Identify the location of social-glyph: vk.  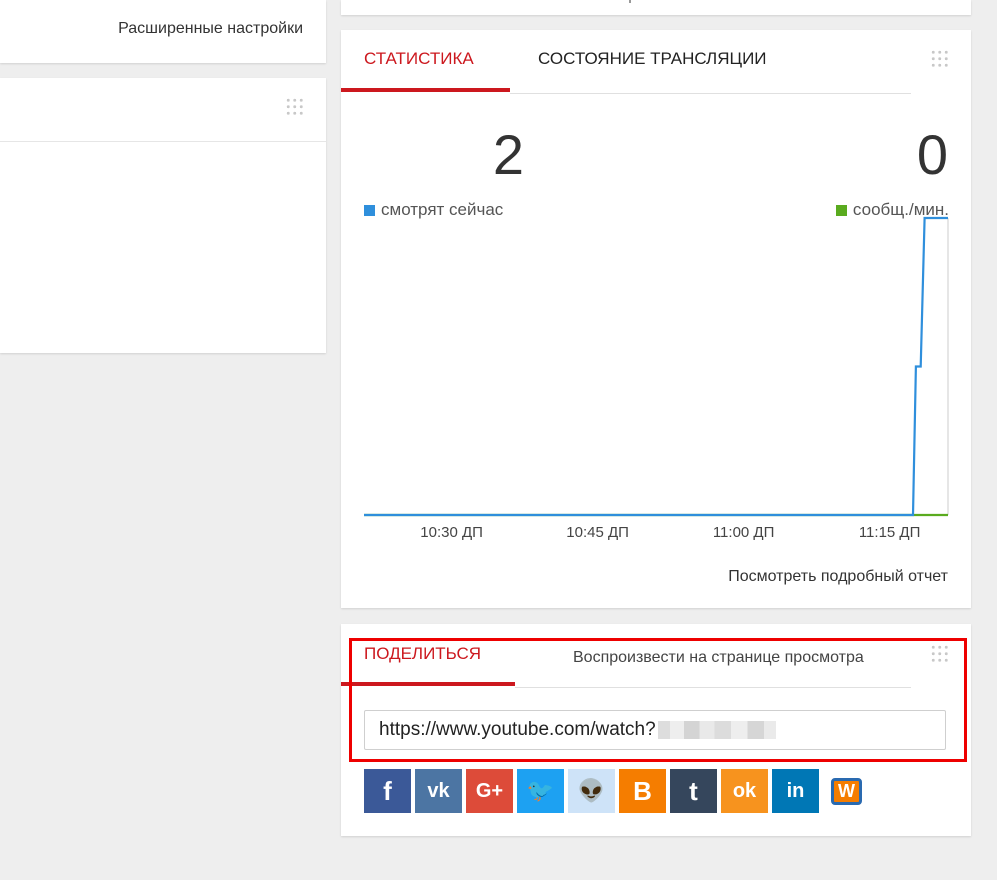
(438, 790).